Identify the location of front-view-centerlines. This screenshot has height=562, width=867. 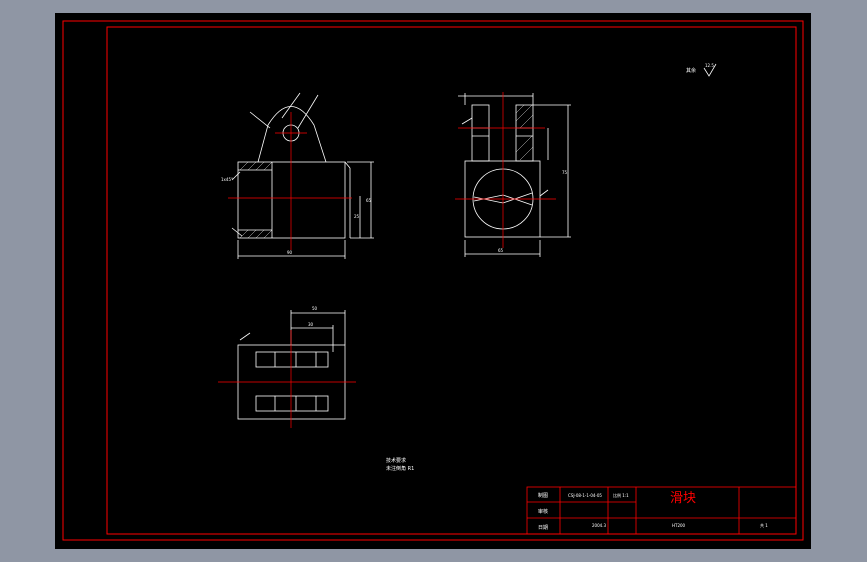
(290, 181).